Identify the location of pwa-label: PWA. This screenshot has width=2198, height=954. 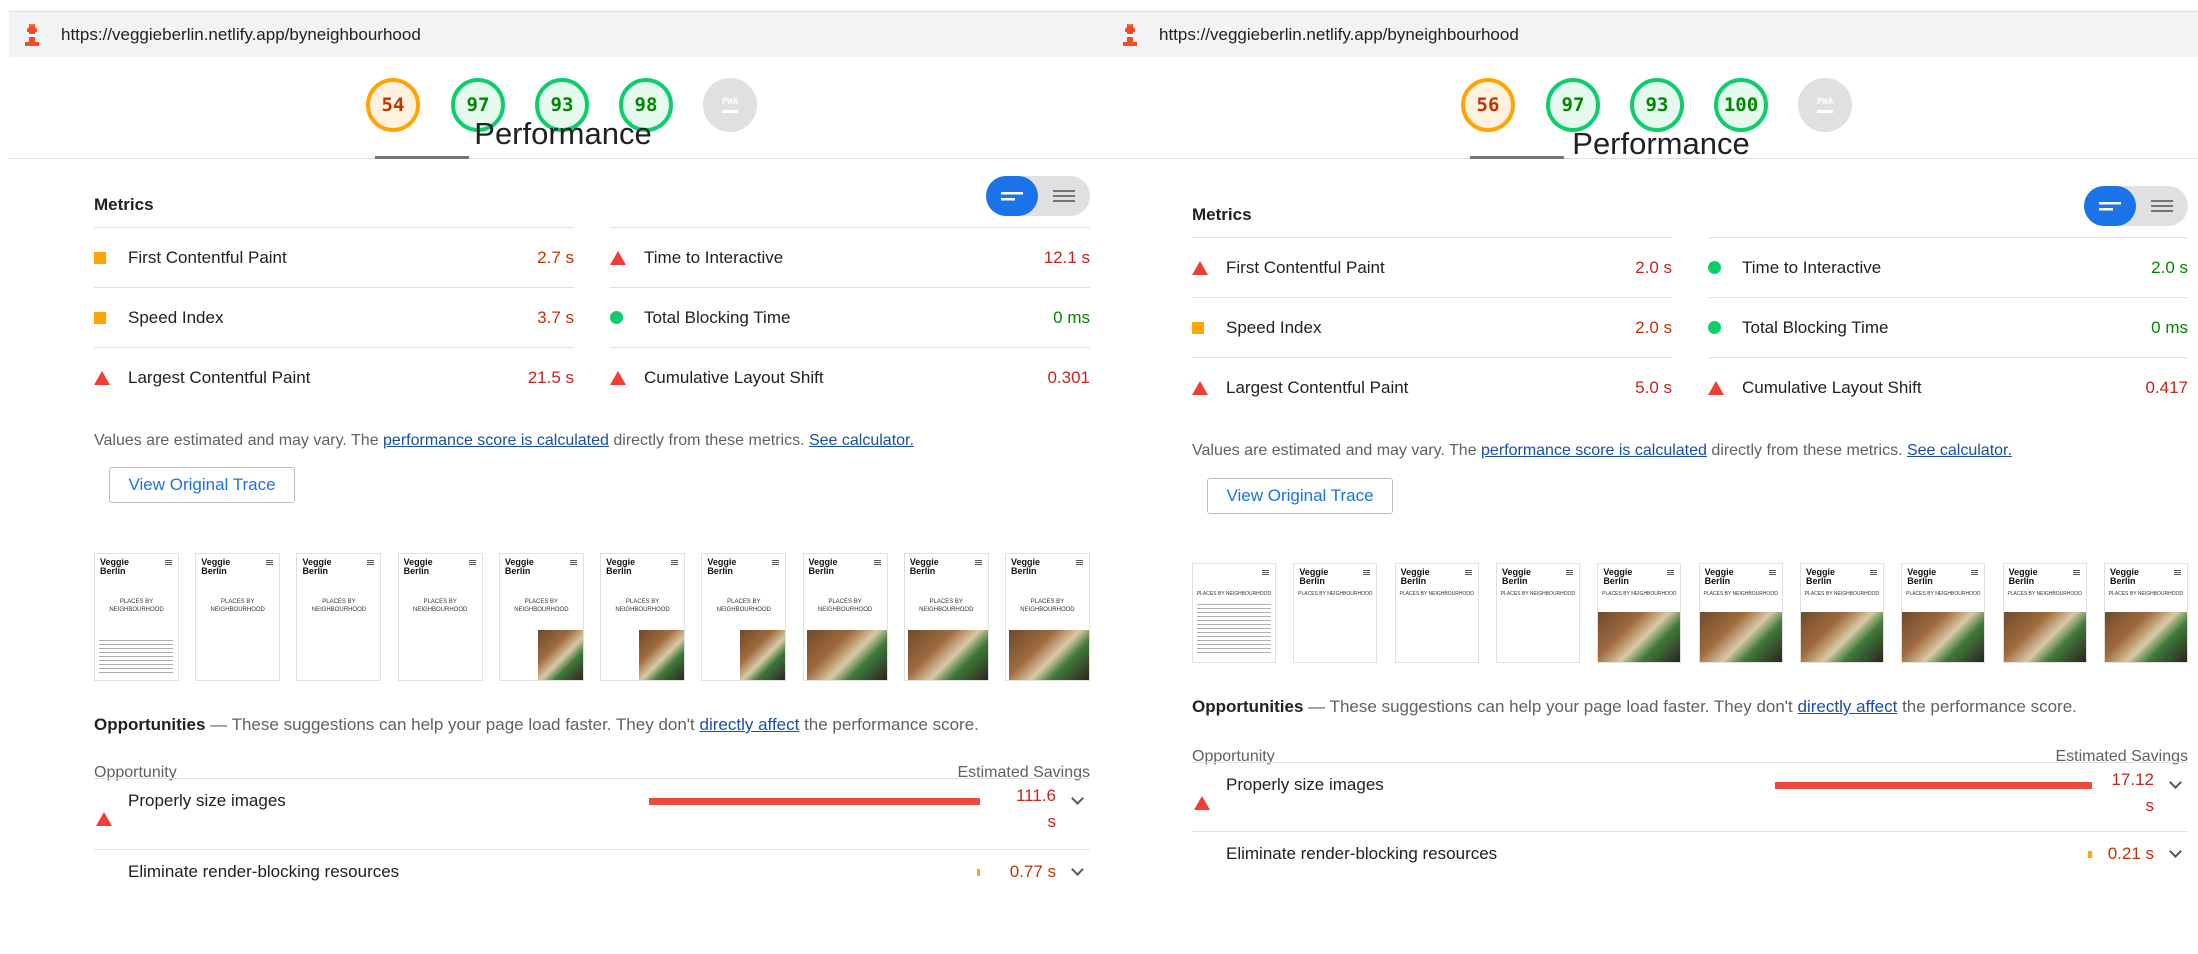
(1825, 102).